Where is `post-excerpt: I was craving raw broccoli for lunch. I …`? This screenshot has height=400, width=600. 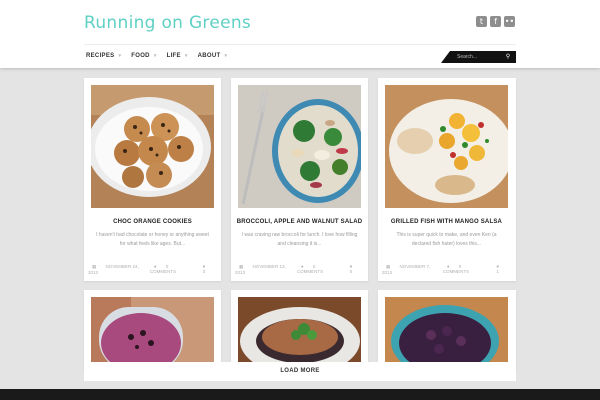
post-excerpt: I was craving raw broccoli for lunch. I … is located at coordinates (299, 239).